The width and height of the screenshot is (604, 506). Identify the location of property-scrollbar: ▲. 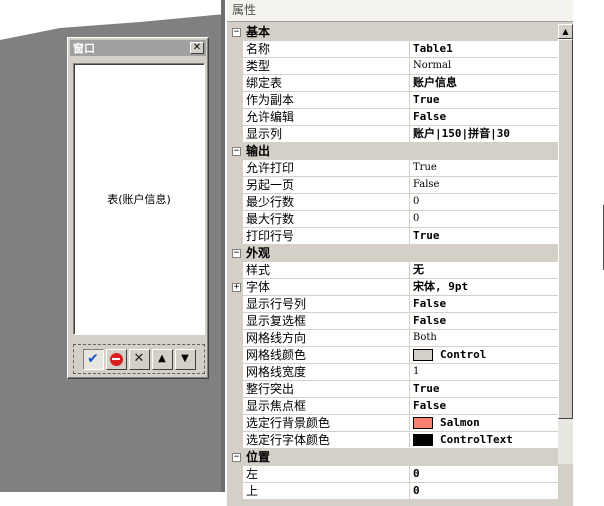
(565, 244).